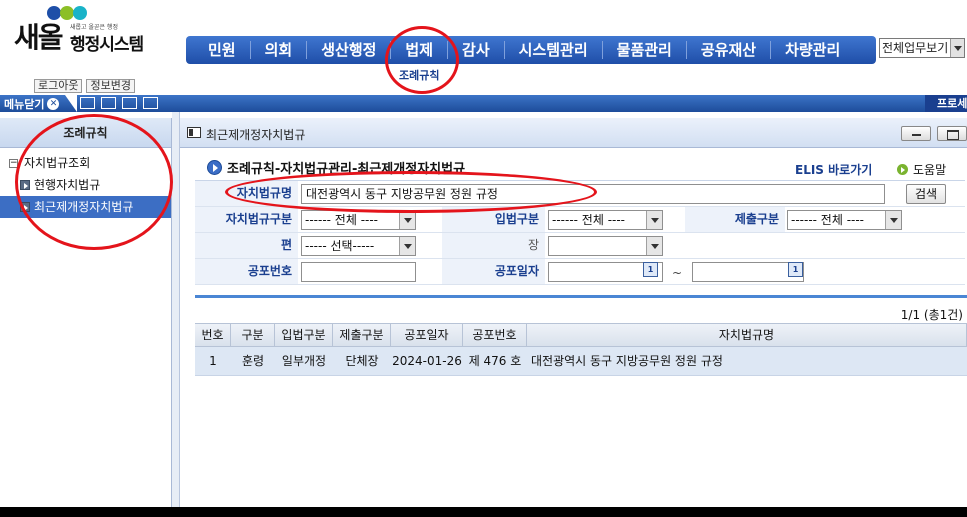  What do you see at coordinates (246, 271) in the screenshot?
I see `promulgation-number-label: 공포번호` at bounding box center [246, 271].